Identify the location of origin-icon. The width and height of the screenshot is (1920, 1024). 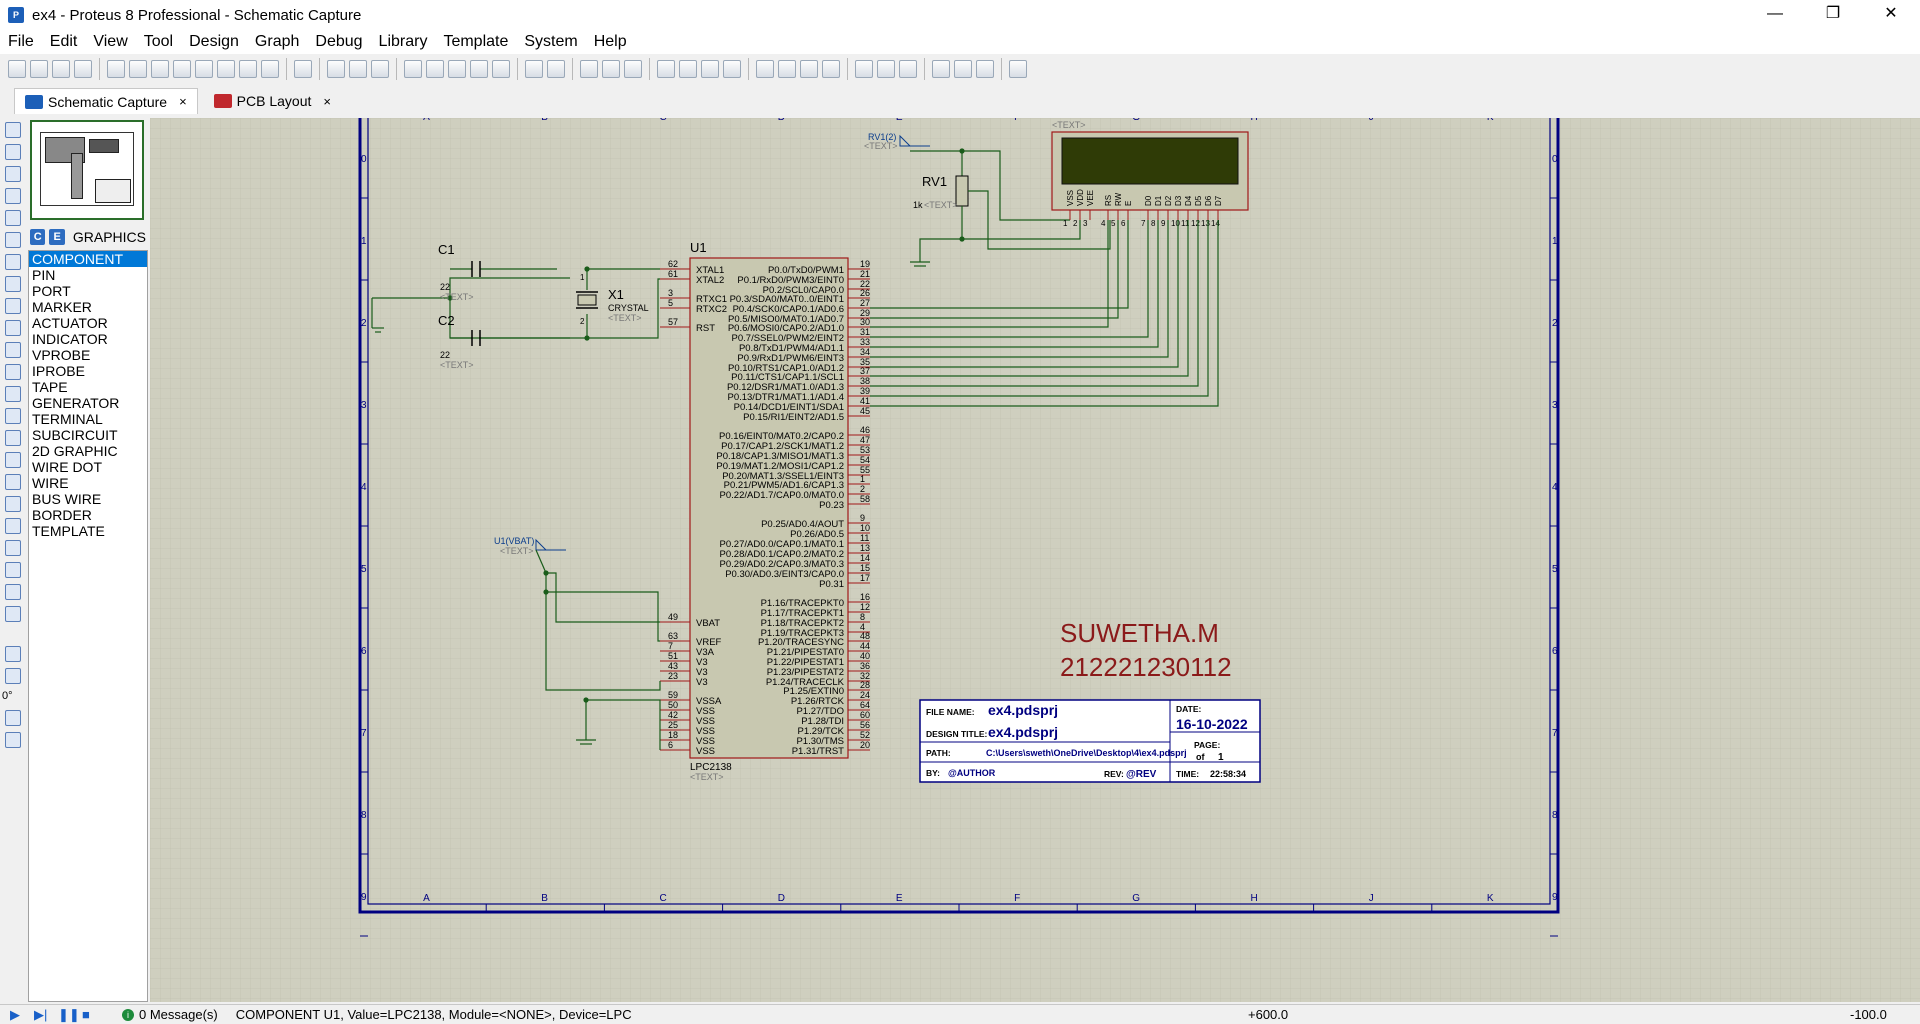
(380, 69).